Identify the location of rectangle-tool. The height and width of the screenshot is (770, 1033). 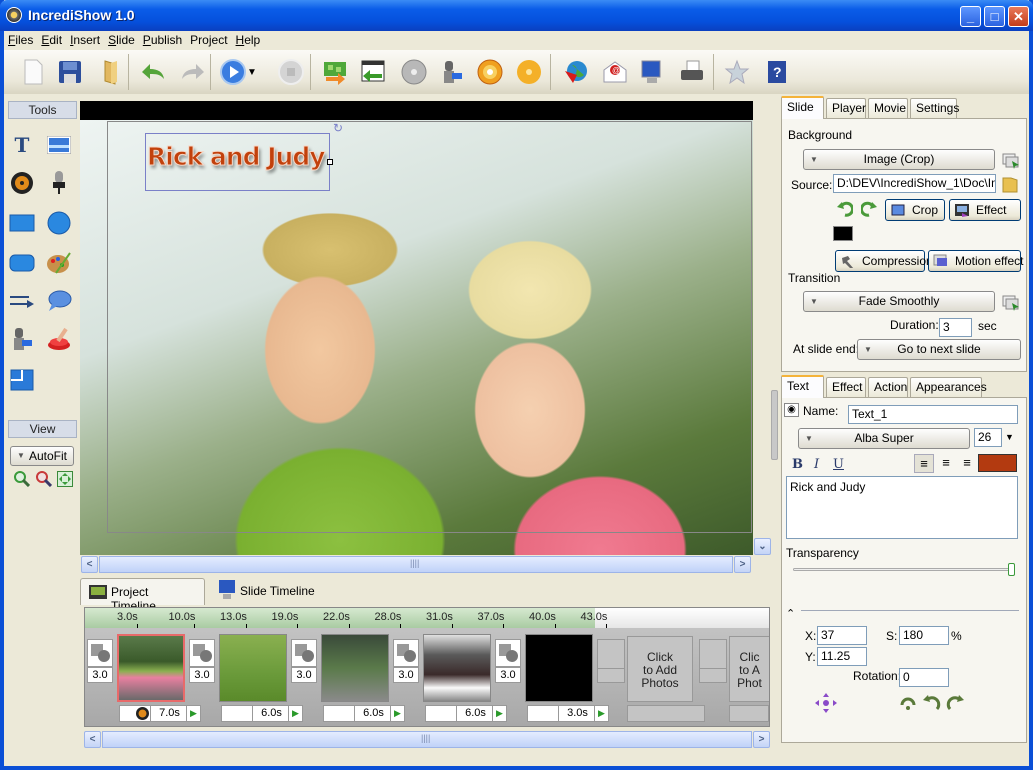
(22, 223).